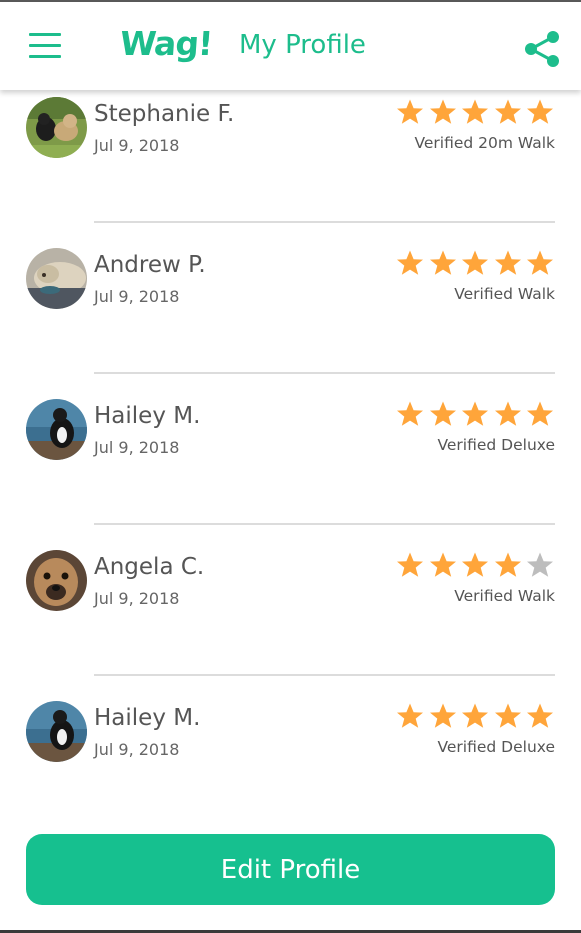  I want to click on hamburger-menu-icon, so click(45, 46).